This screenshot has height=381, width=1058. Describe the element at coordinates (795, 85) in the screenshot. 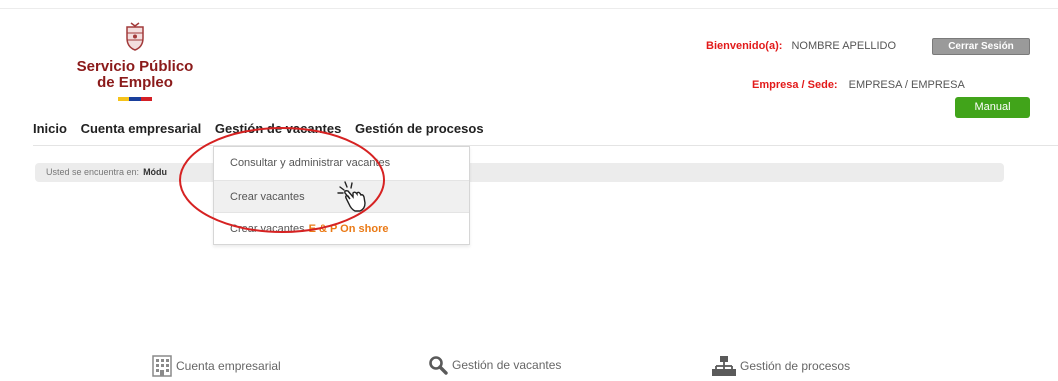

I see `company-label: Empresa / Sede:` at that location.